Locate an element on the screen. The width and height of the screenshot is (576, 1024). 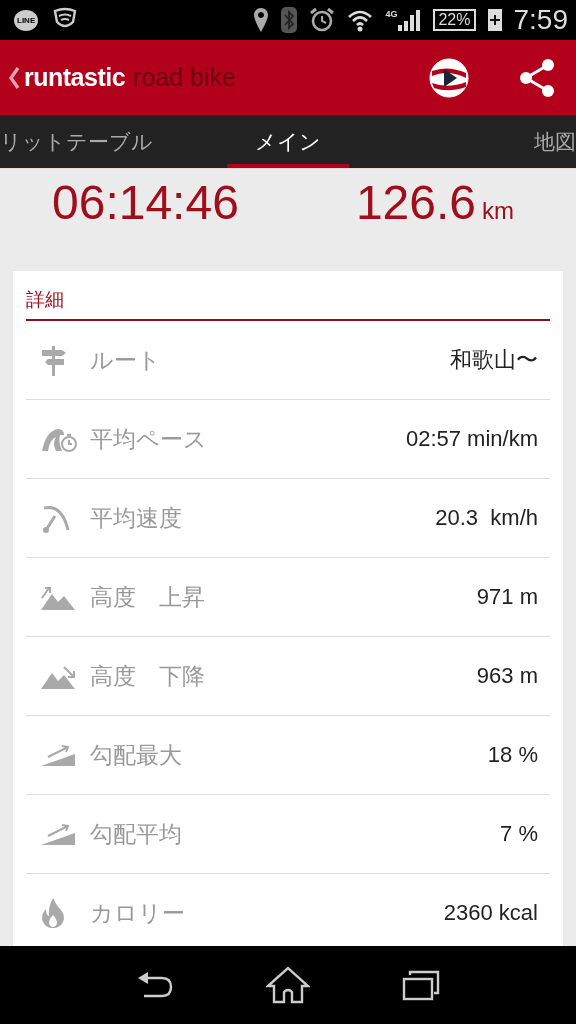
stat-value: 971 m is located at coordinates (507, 597).